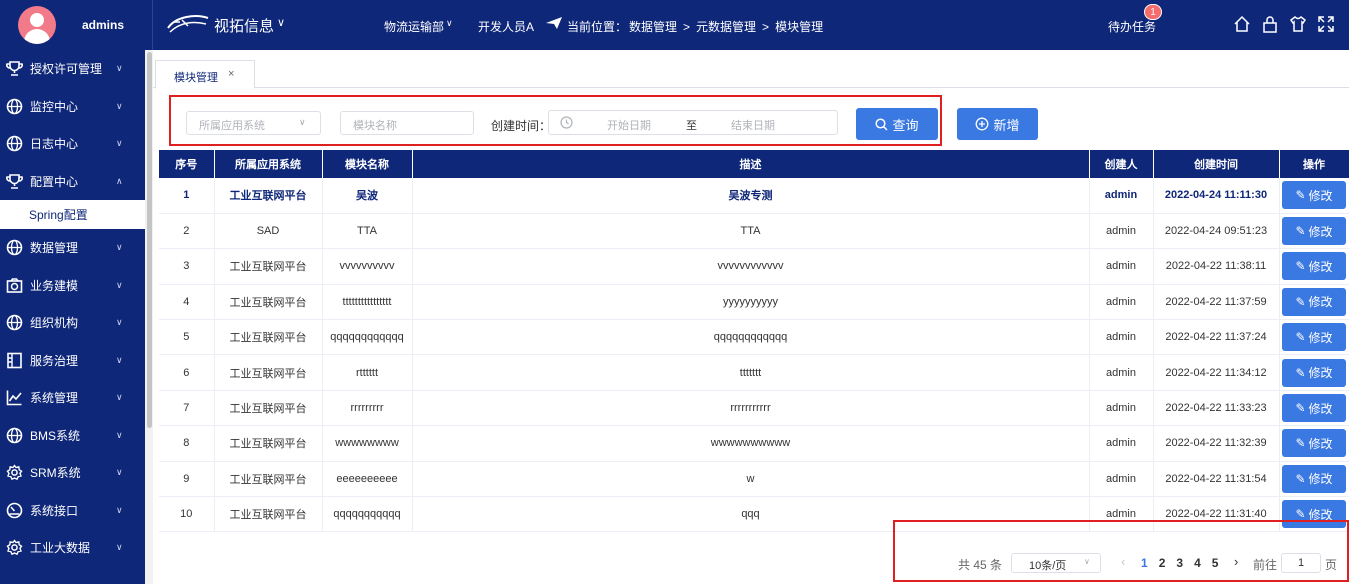  Describe the element at coordinates (1123, 561) in the screenshot. I see `prev-page-icon: ‹` at that location.